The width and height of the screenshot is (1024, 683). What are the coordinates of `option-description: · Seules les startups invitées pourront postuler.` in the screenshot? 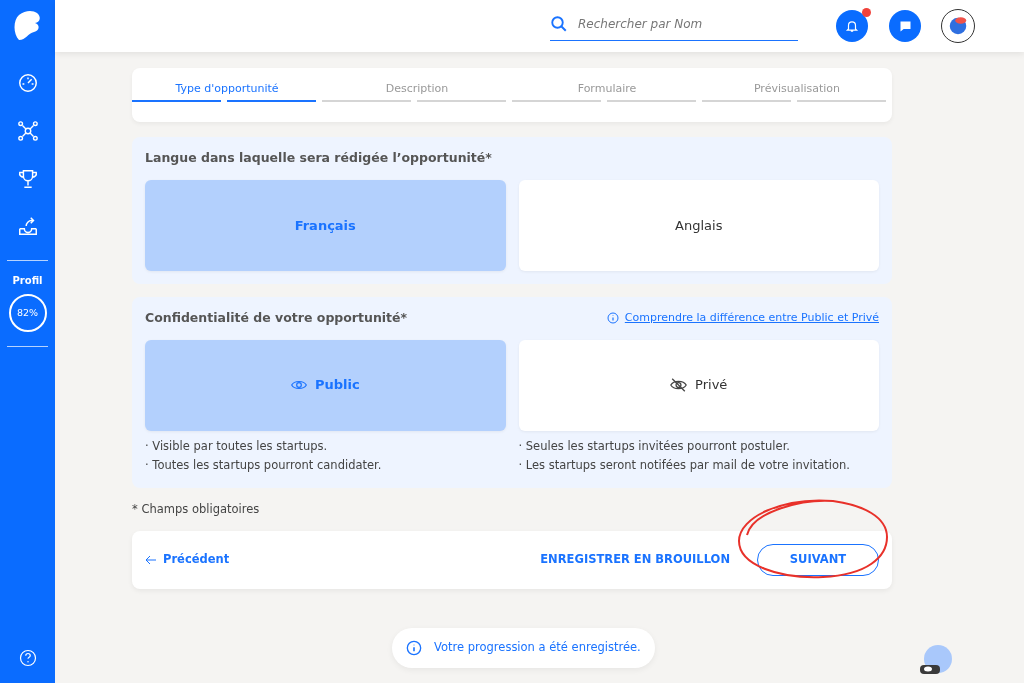 It's located at (654, 446).